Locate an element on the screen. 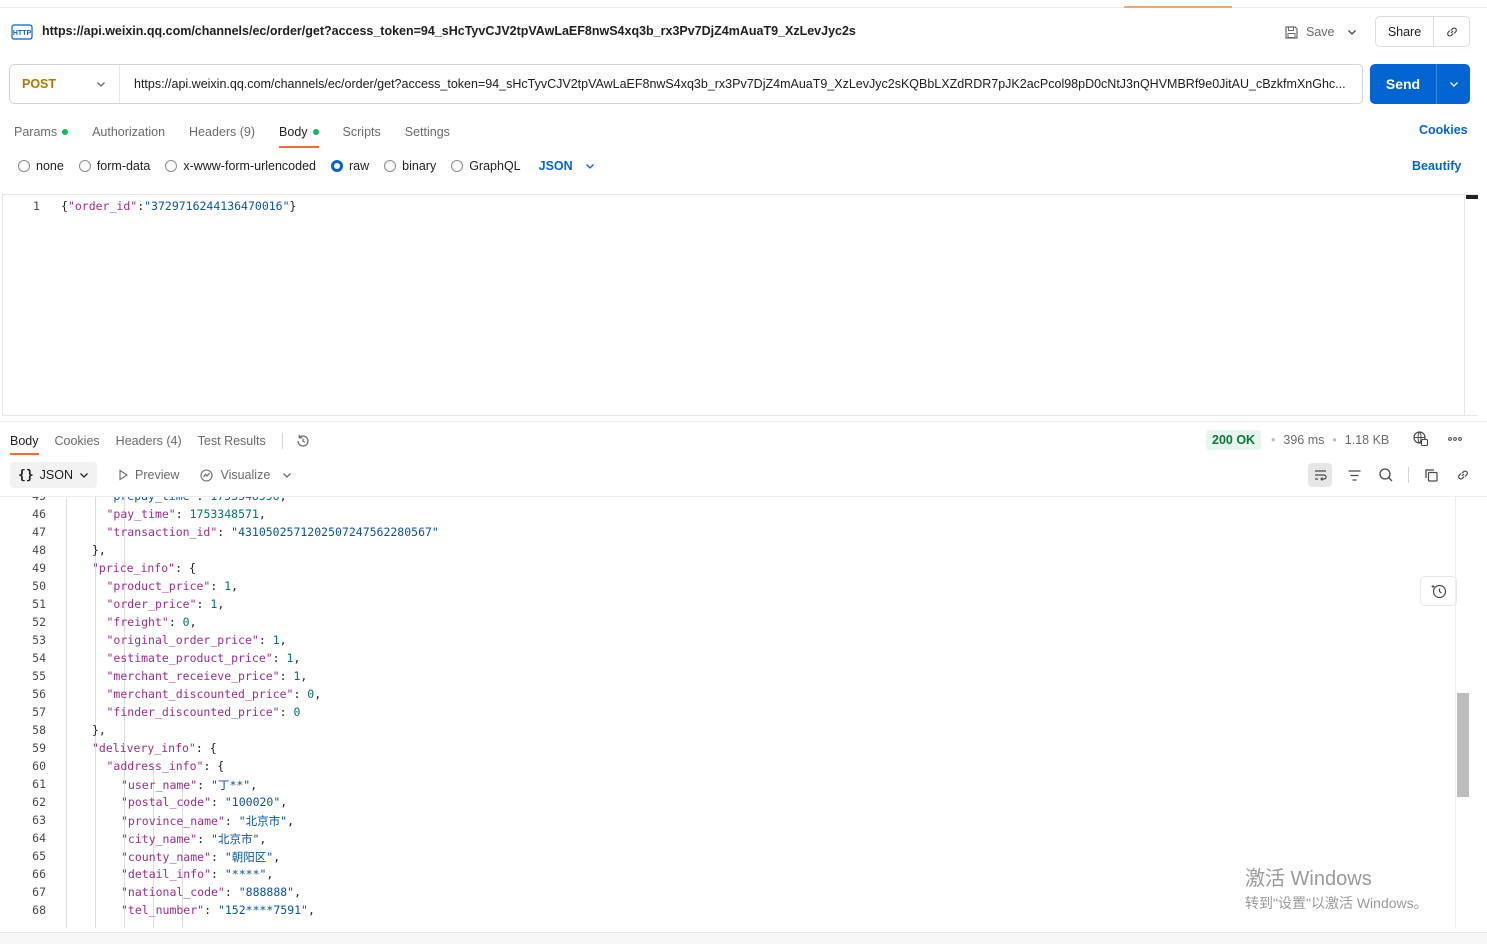 The height and width of the screenshot is (944, 1487). svg-text: HTTP is located at coordinates (22, 33).